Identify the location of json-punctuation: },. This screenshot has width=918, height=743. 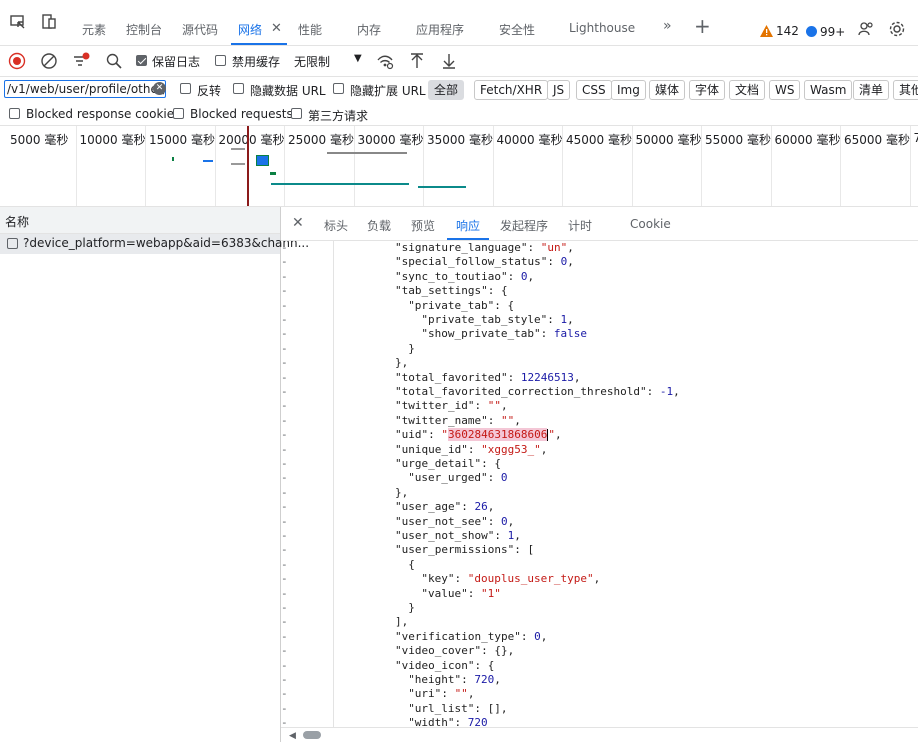
(401, 492).